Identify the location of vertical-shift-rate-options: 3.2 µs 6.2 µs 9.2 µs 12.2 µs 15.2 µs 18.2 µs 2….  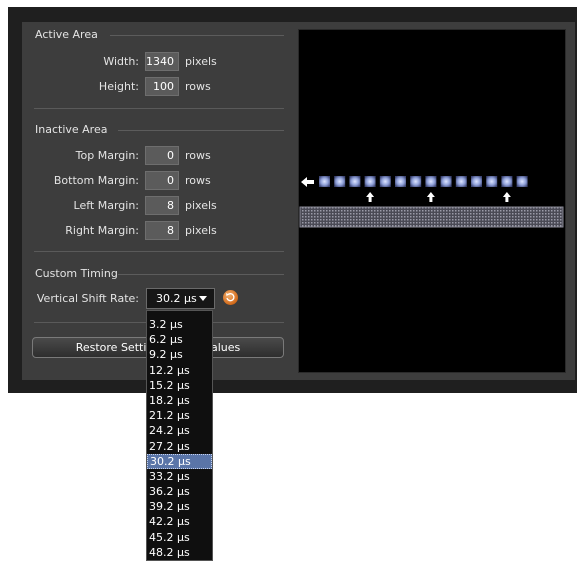
(179, 435).